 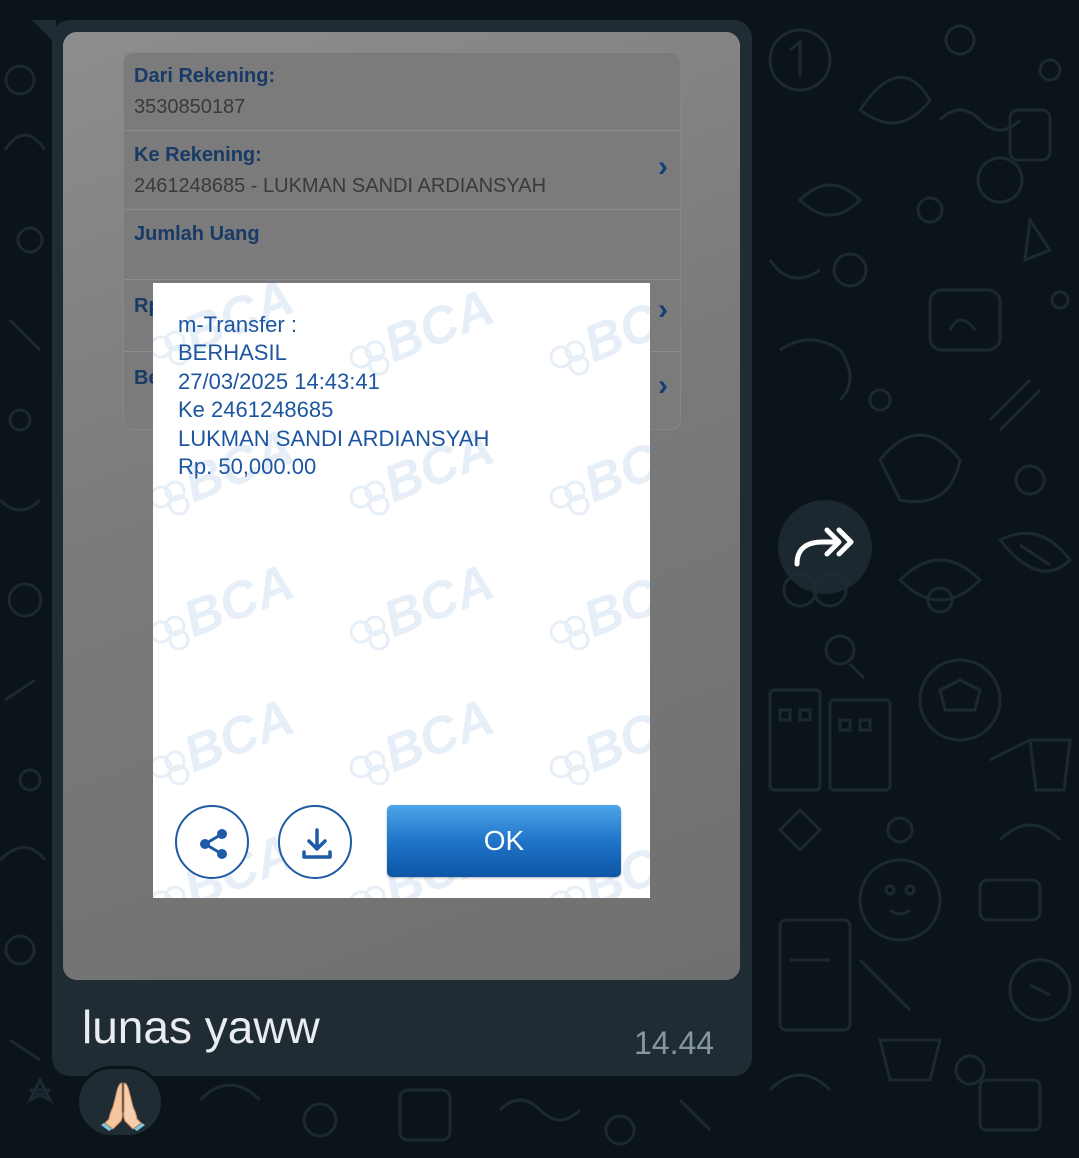 I want to click on from-account-value: 3530850187, so click(x=190, y=107).